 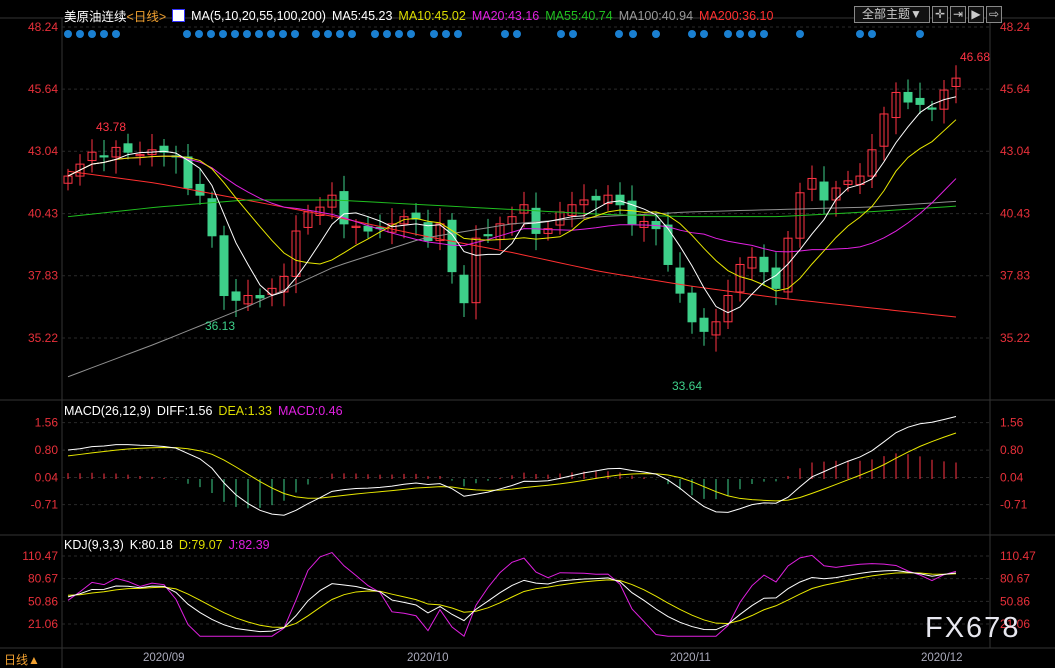 What do you see at coordinates (1012, 450) in the screenshot?
I see `macd-tick-right: 0.80` at bounding box center [1012, 450].